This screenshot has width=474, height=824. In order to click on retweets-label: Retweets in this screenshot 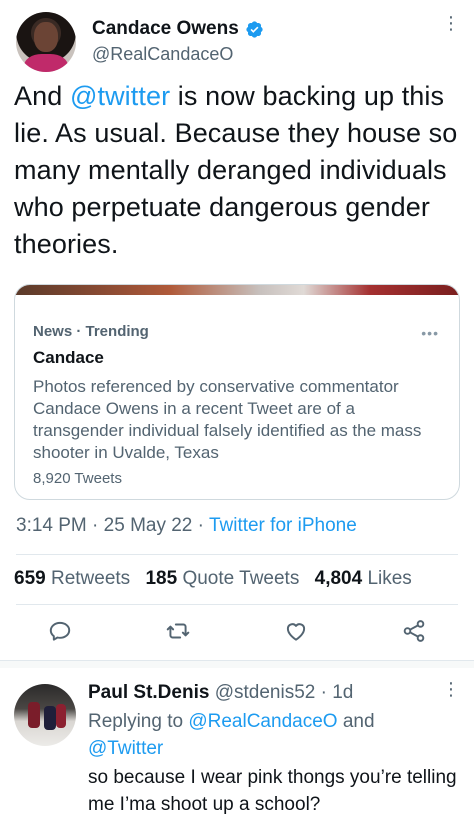, I will do `click(90, 578)`.